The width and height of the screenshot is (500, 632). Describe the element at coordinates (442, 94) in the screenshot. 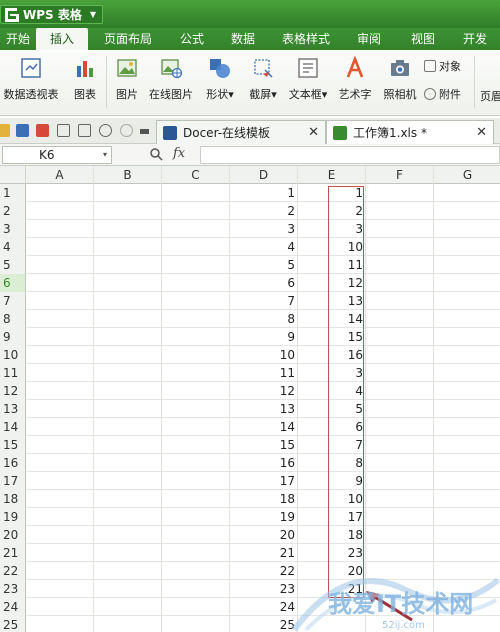

I see `attachment-button: 附件` at that location.